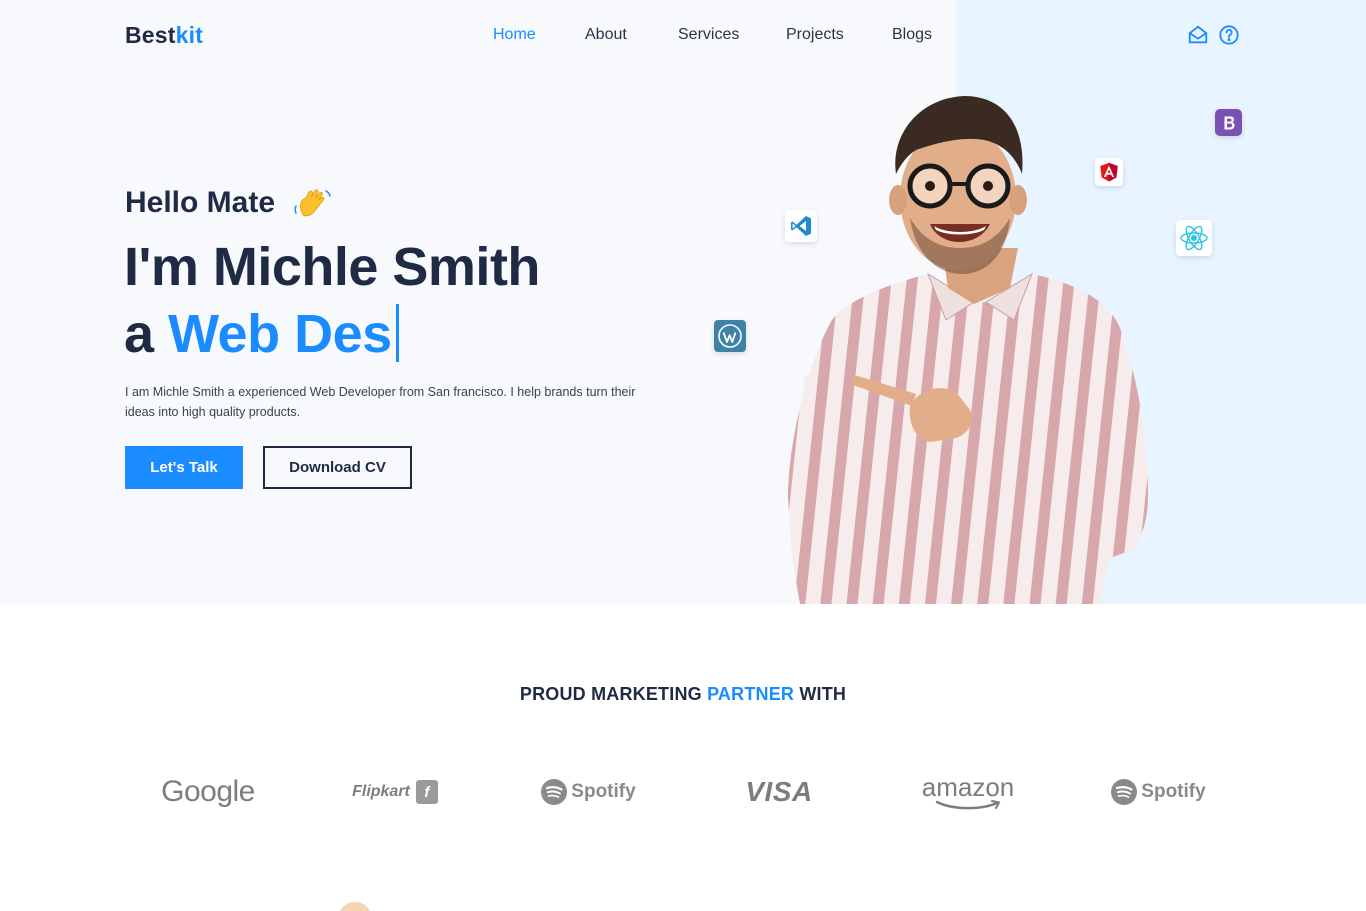 This screenshot has width=1366, height=911. I want to click on hero-role: a Web Des, so click(261, 334).